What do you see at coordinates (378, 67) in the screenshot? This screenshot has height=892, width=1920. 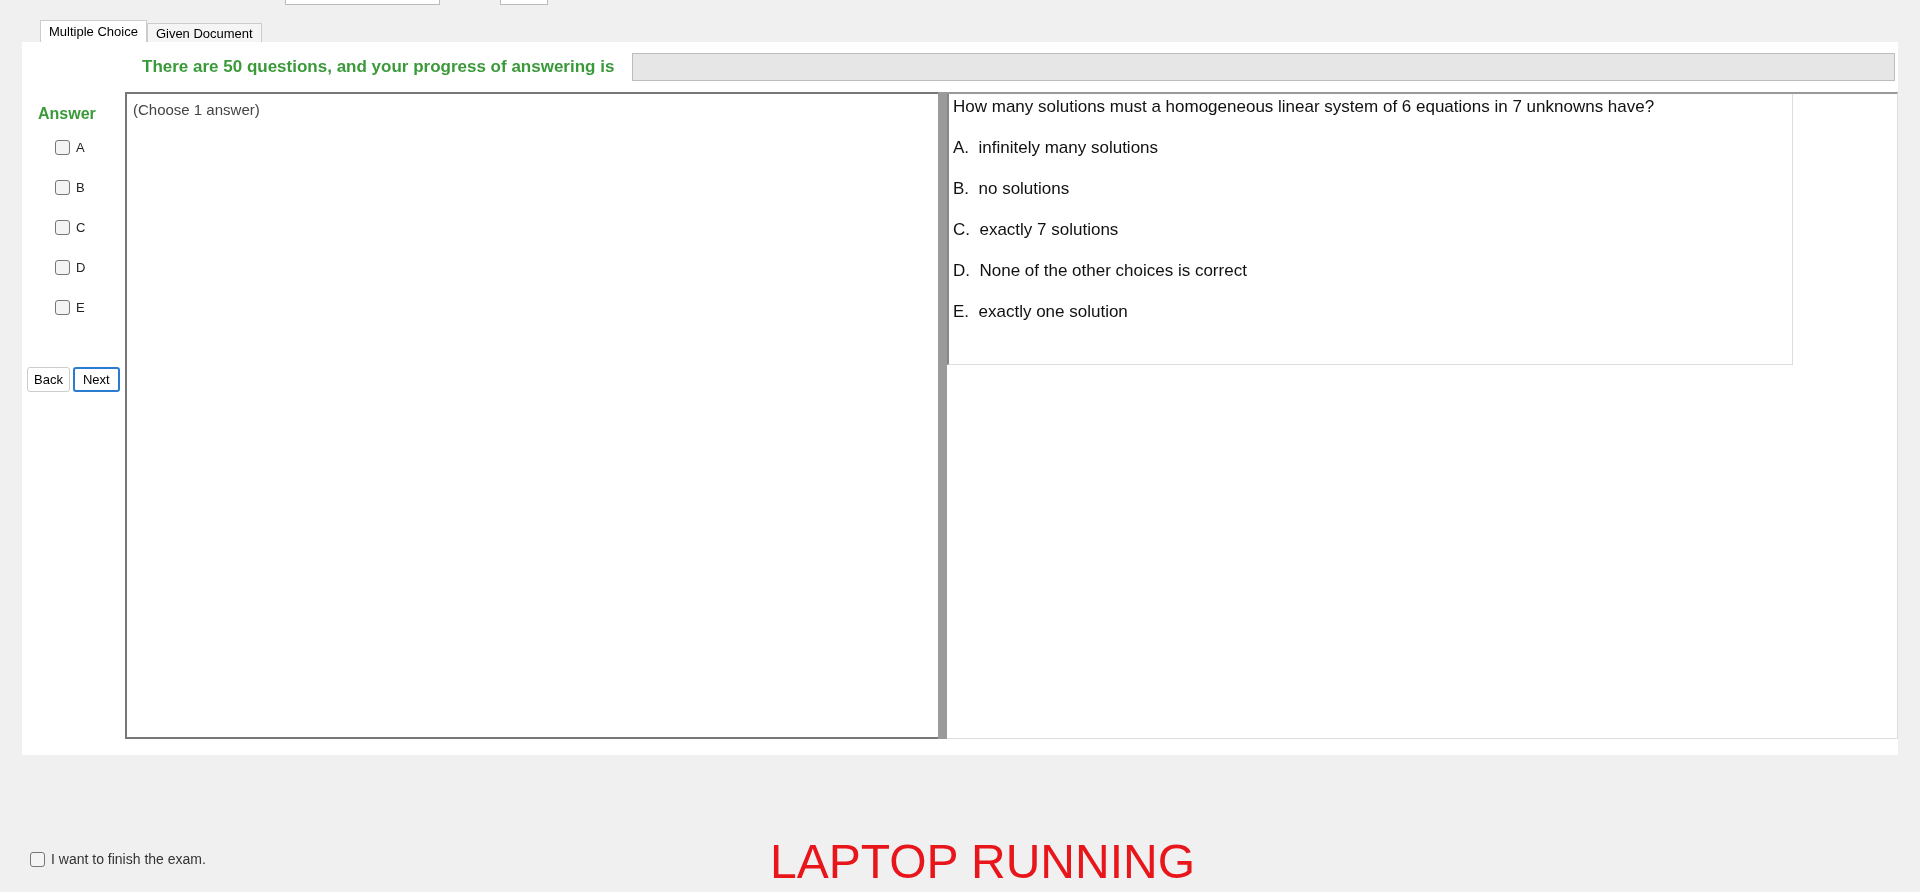 I see `progress-text: There are 50 questions, and your progress of answering is` at bounding box center [378, 67].